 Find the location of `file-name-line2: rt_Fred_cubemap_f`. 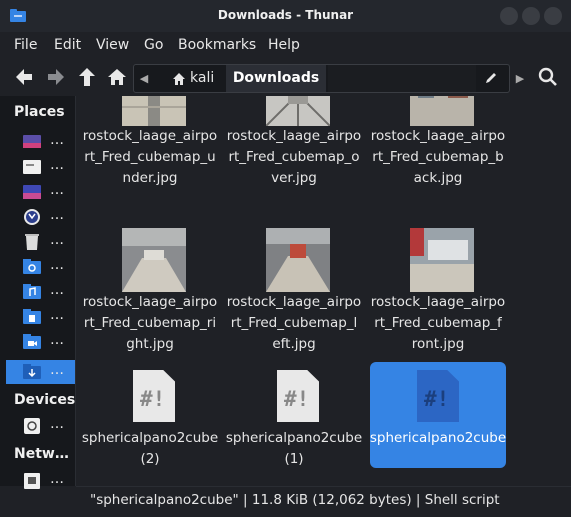

file-name-line2: rt_Fred_cubemap_f is located at coordinates (438, 323).